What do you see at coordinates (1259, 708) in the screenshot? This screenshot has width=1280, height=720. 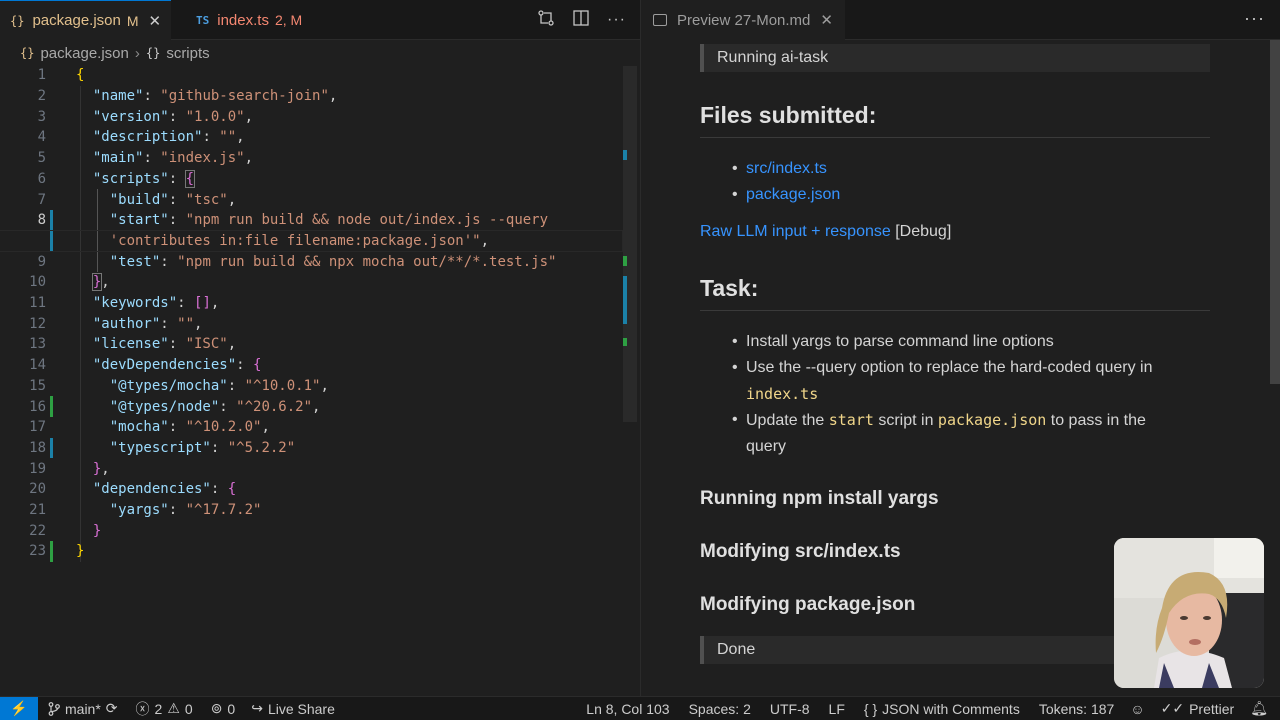 I see `notifications-button: 🔔︎` at bounding box center [1259, 708].